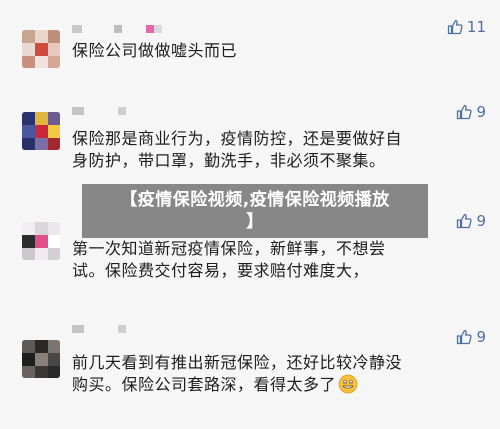 This screenshot has width=500, height=429. I want to click on comment-line: 保险那是商业行为，疫情防控，还是要做好自, so click(237, 138).